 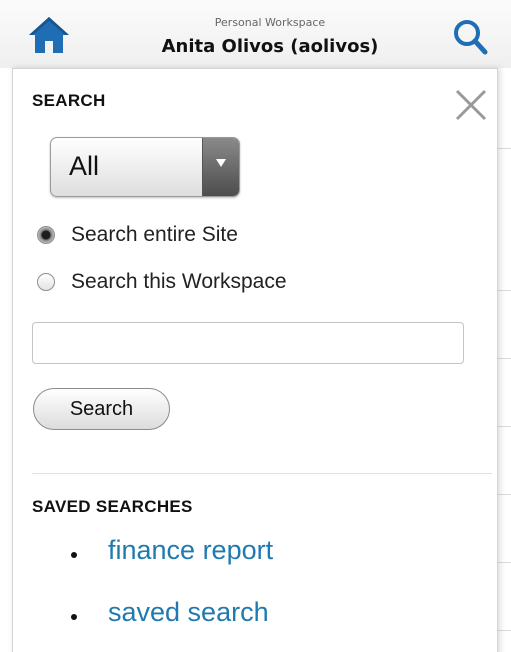 What do you see at coordinates (270, 46) in the screenshot?
I see `workspace-user-name: Anita Olivos (aolivos)` at bounding box center [270, 46].